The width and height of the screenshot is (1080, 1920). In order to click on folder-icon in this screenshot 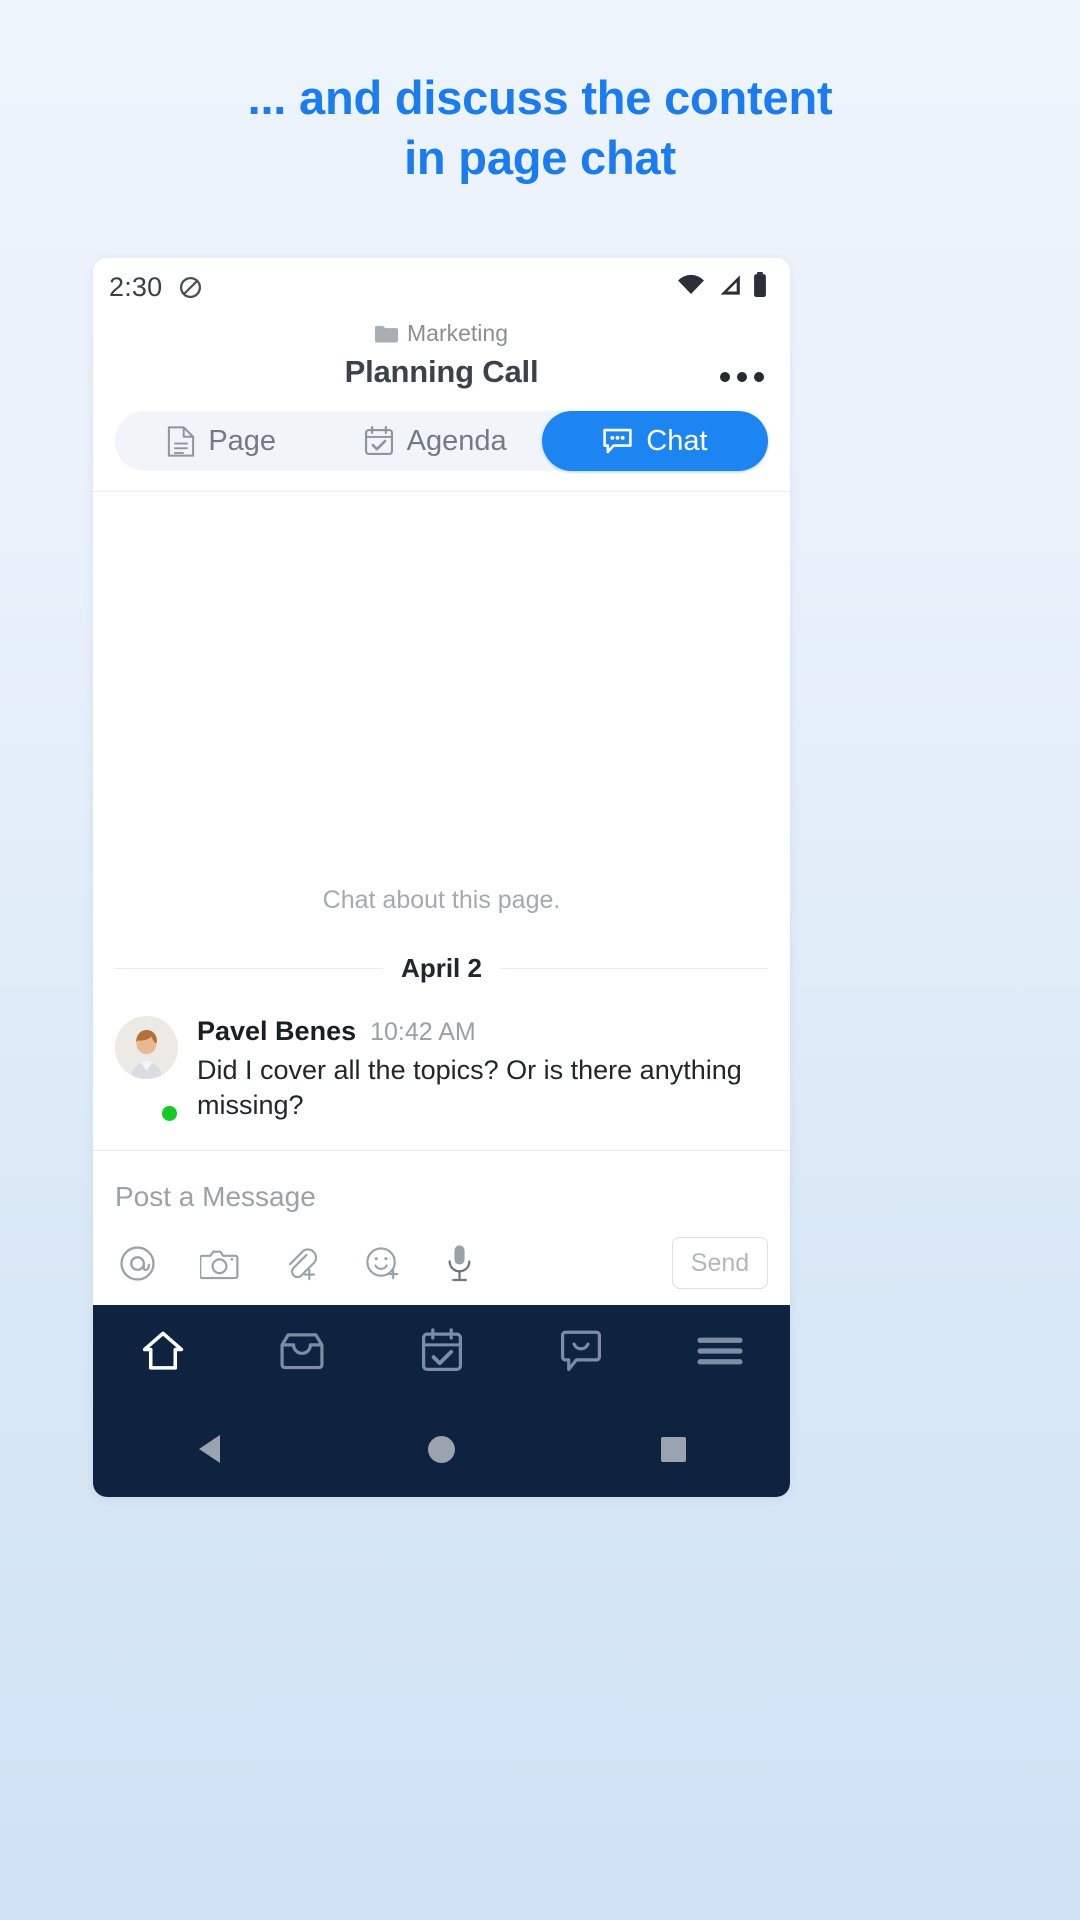, I will do `click(386, 333)`.